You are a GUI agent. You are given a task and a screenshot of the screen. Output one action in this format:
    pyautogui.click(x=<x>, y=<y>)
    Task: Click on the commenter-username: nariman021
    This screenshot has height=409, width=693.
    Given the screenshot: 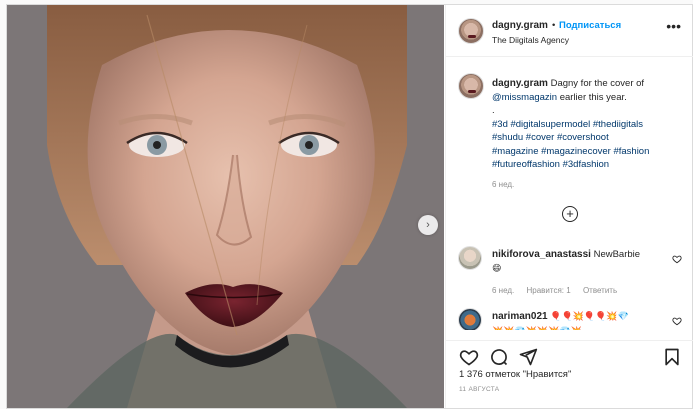 What is the action you would take?
    pyautogui.click(x=520, y=316)
    